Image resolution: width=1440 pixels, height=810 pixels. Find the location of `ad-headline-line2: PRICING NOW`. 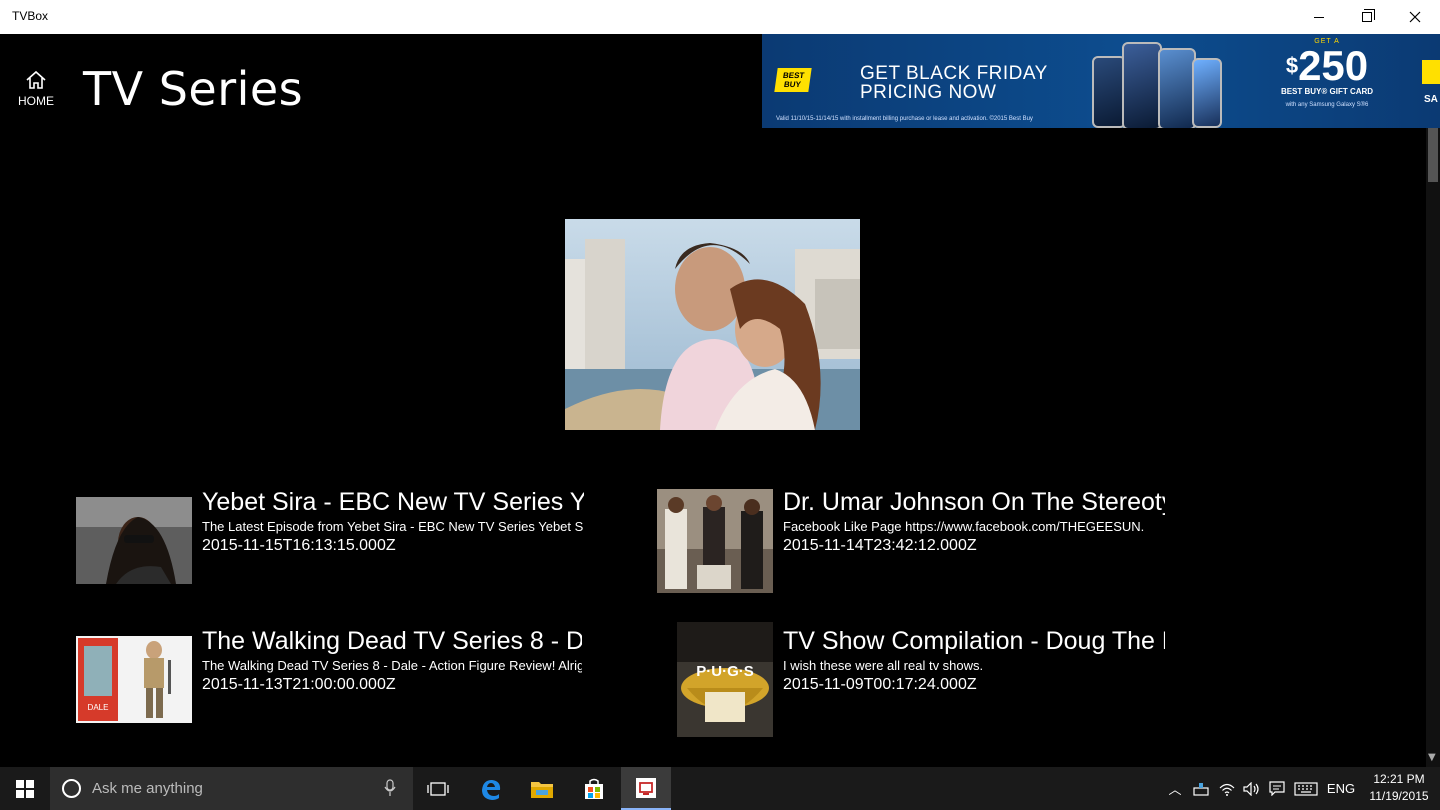

ad-headline-line2: PRICING NOW is located at coordinates (928, 92).